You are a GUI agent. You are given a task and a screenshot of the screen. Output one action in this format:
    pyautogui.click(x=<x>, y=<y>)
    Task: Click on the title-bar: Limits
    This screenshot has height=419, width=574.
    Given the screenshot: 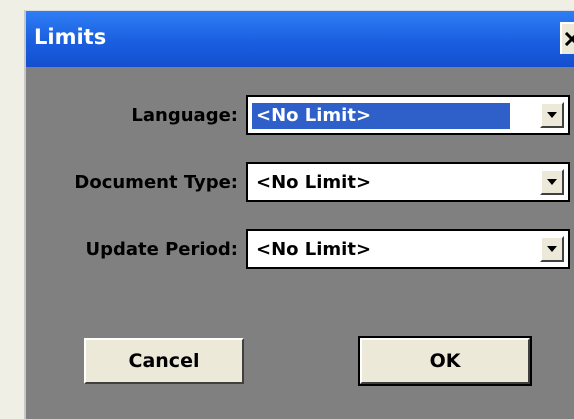 What is the action you would take?
    pyautogui.click(x=300, y=39)
    